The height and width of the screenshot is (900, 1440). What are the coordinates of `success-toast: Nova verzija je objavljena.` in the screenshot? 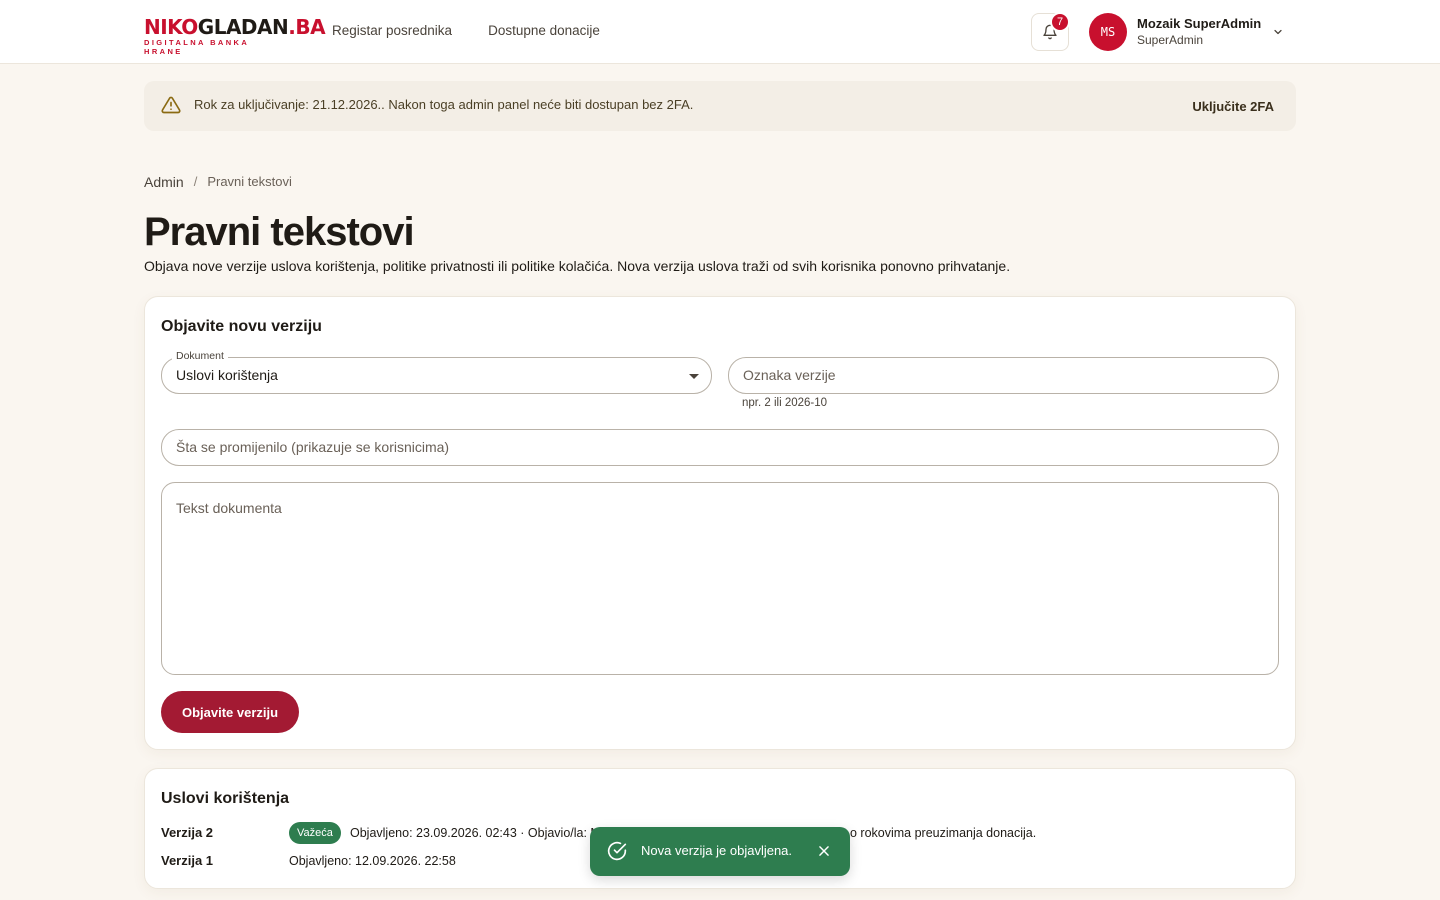 It's located at (720, 851).